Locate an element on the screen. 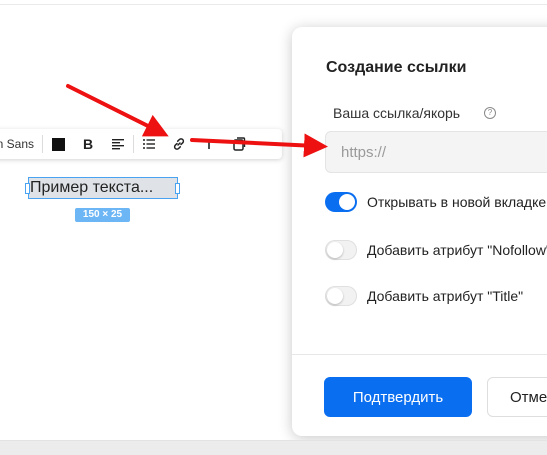  arrow-to-url-input is located at coordinates (259, 145).